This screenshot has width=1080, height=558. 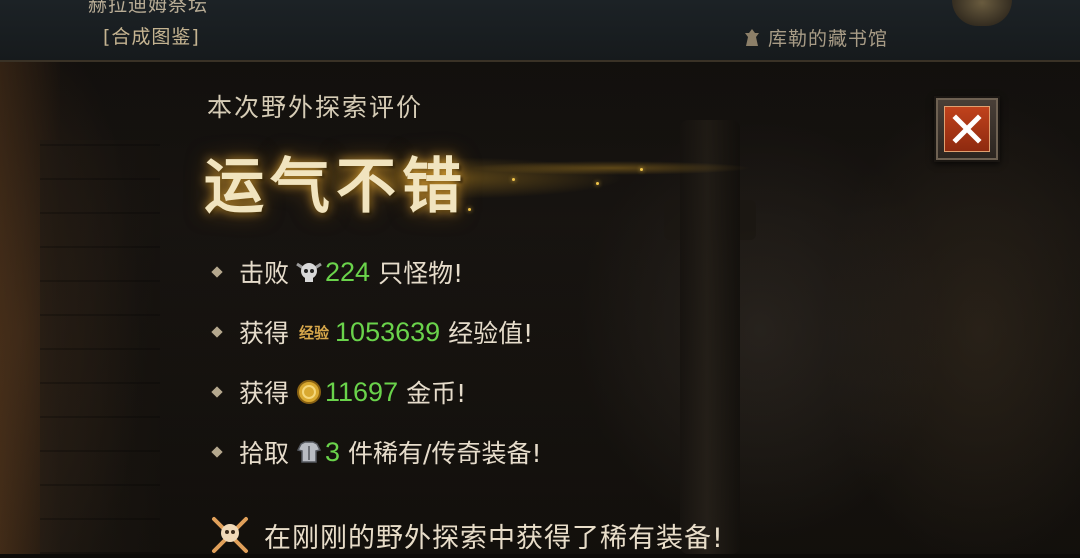 What do you see at coordinates (333, 451) in the screenshot?
I see `gear-count: 3` at bounding box center [333, 451].